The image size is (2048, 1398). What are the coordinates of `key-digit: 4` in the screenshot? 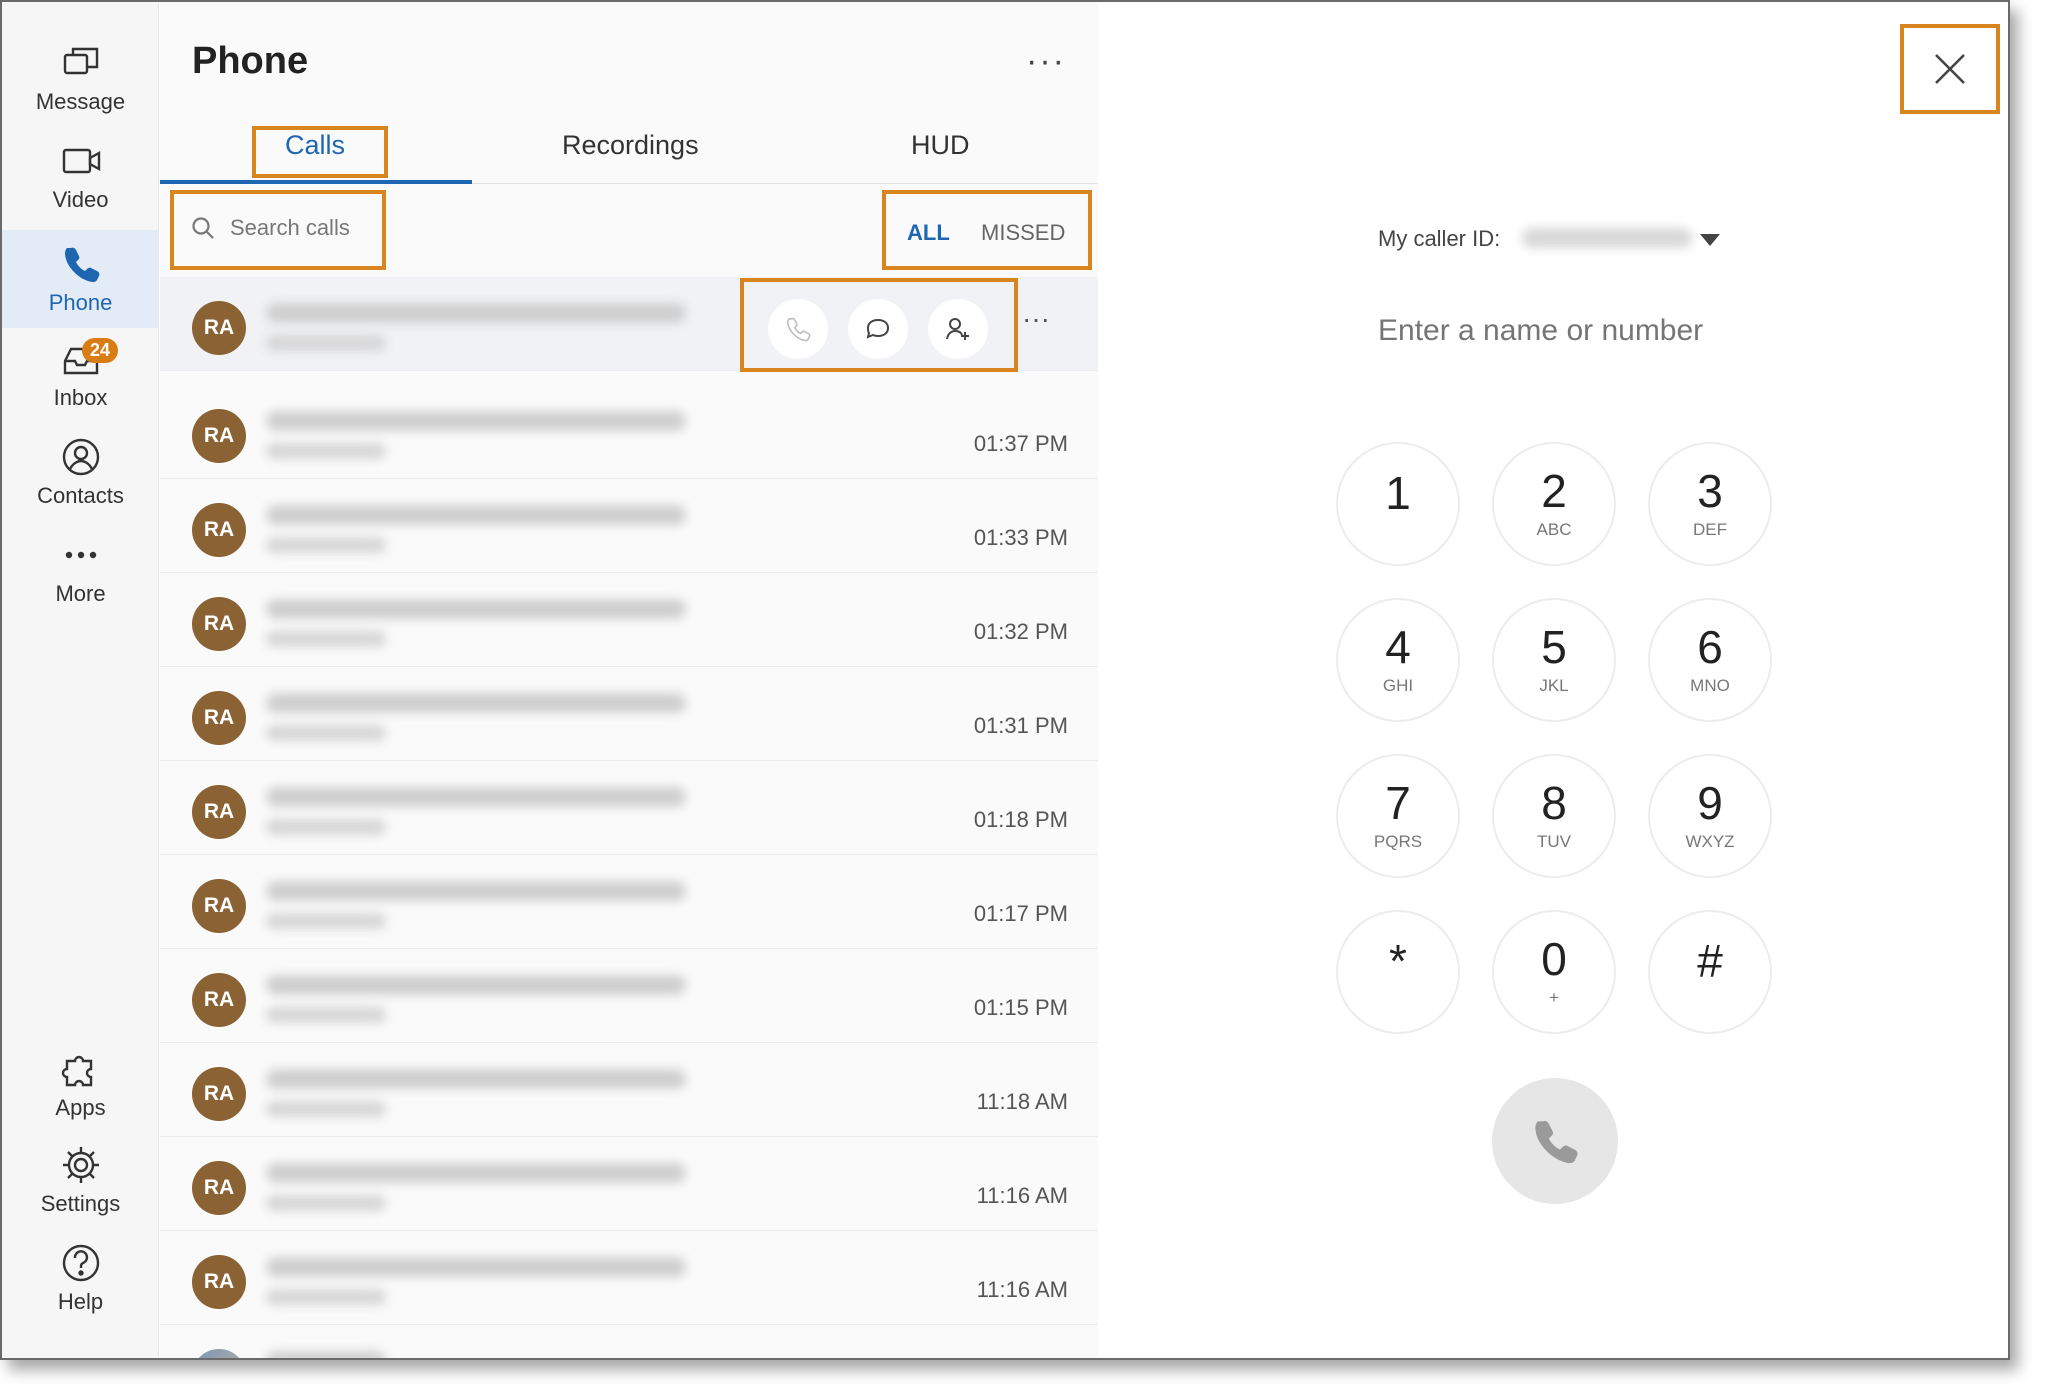 It's located at (1398, 647).